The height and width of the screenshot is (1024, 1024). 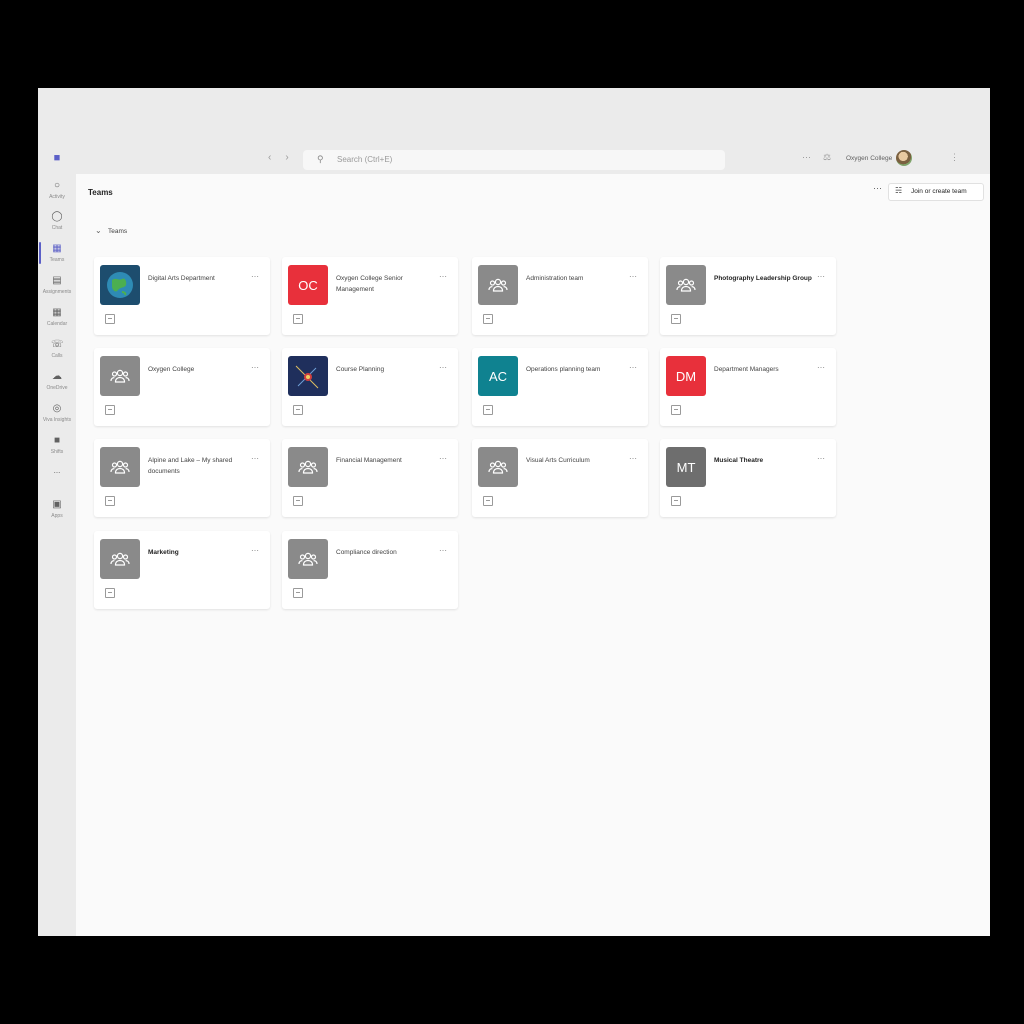 What do you see at coordinates (560, 387) in the screenshot?
I see `team-card: AC Operations planning team ⋯` at bounding box center [560, 387].